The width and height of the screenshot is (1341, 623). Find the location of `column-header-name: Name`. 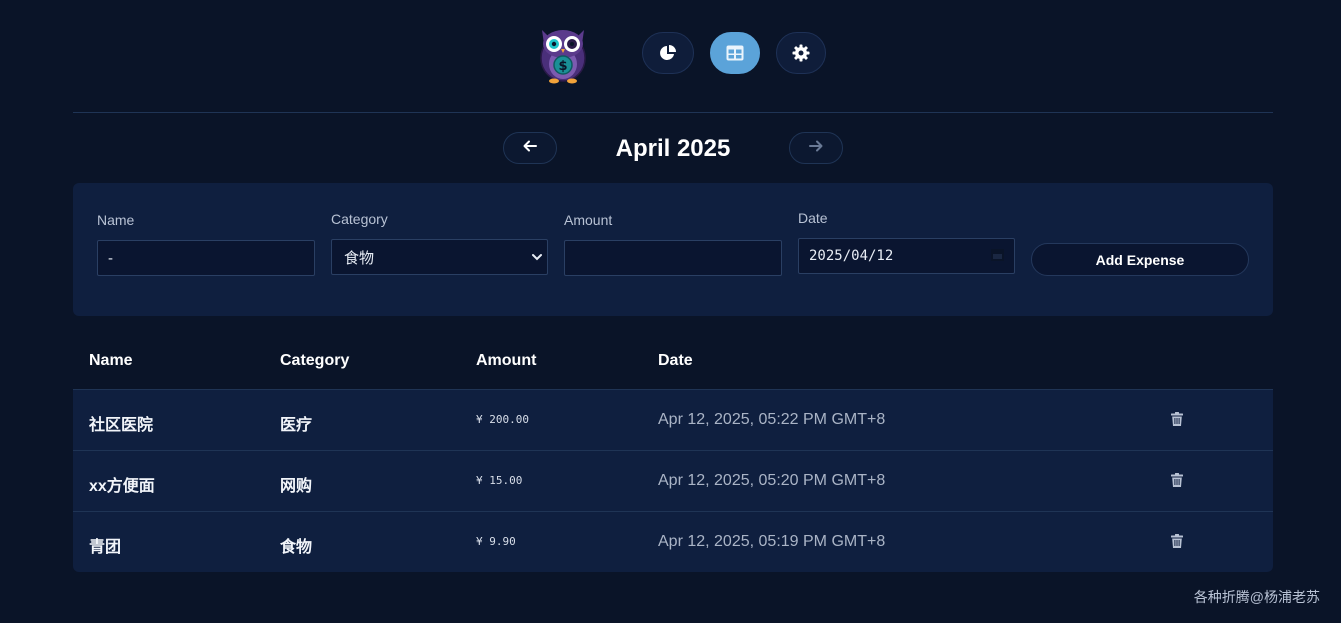

column-header-name: Name is located at coordinates (111, 360).